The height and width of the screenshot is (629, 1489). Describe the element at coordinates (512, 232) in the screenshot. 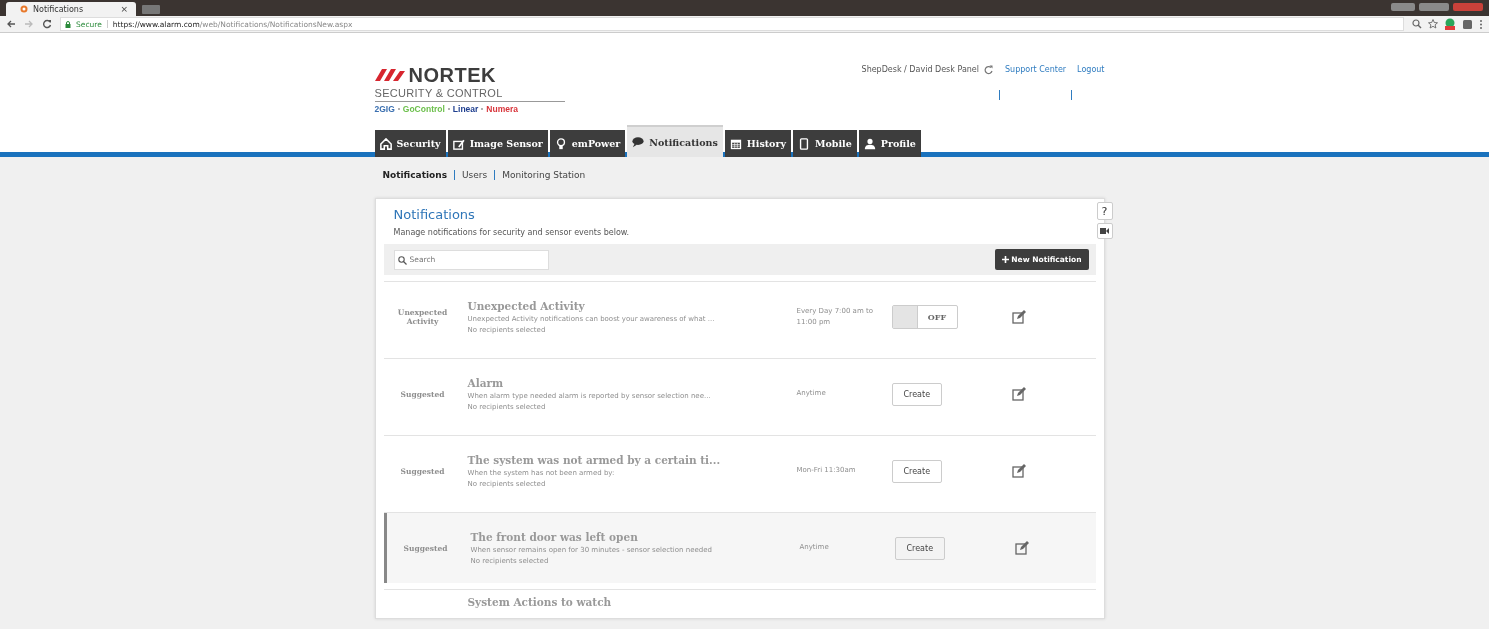

I see `card-description: Manage notifications for security and sensor events below.` at that location.